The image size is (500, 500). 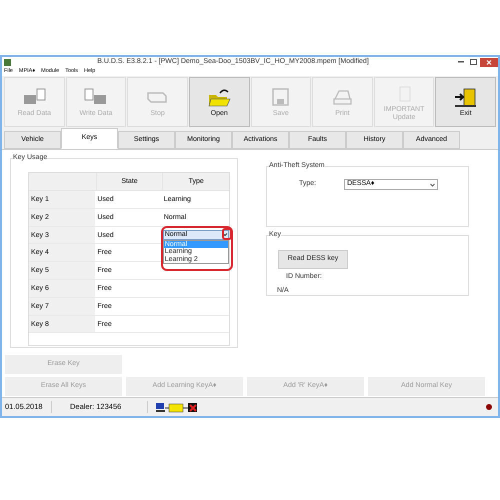 What do you see at coordinates (461, 62) in the screenshot?
I see `minimize-button` at bounding box center [461, 62].